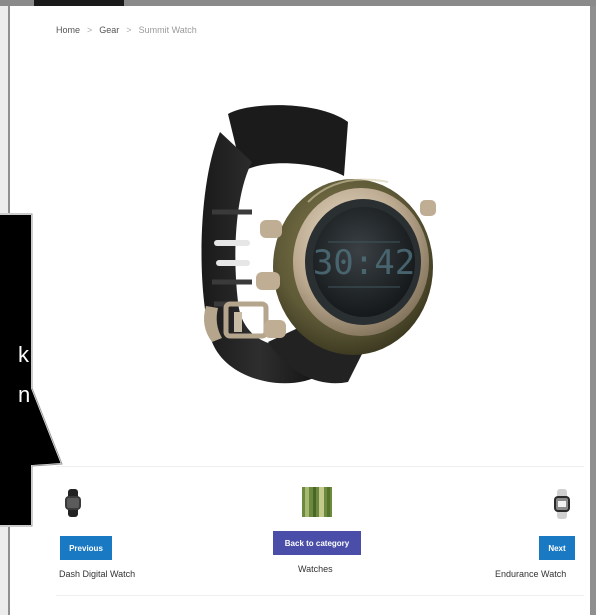 This screenshot has width=596, height=615. I want to click on window-top-bar, so click(298, 3).